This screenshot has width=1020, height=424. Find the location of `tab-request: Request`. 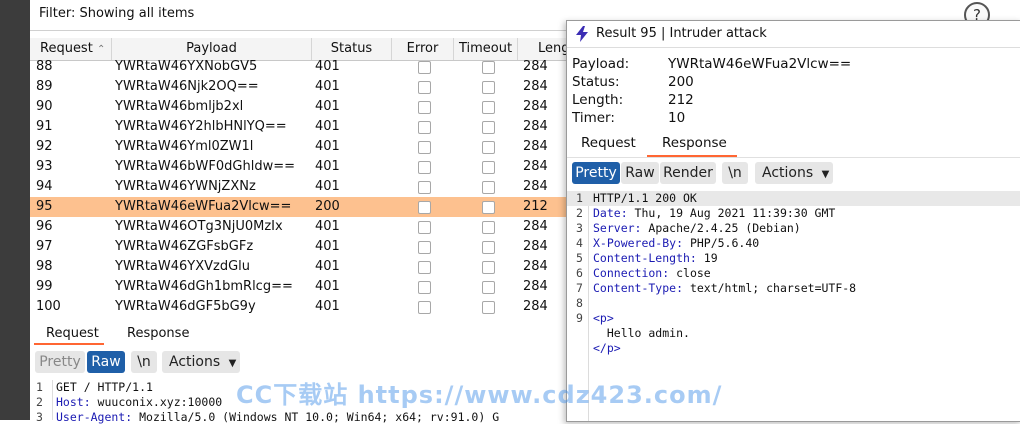

tab-request: Request is located at coordinates (72, 333).